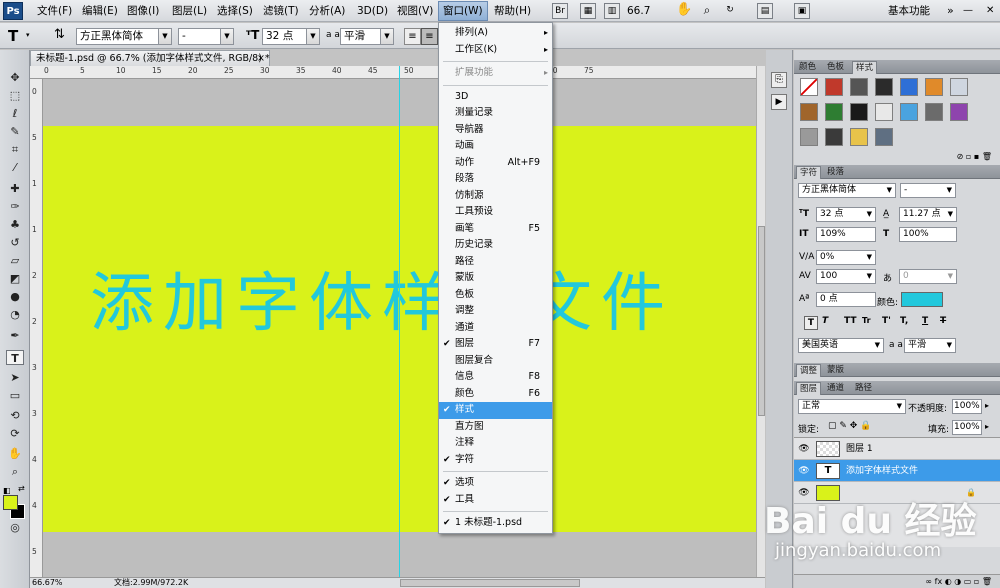 The height and width of the screenshot is (588, 1000). Describe the element at coordinates (54, 11) in the screenshot. I see `menu-file: 文件(F)` at that location.